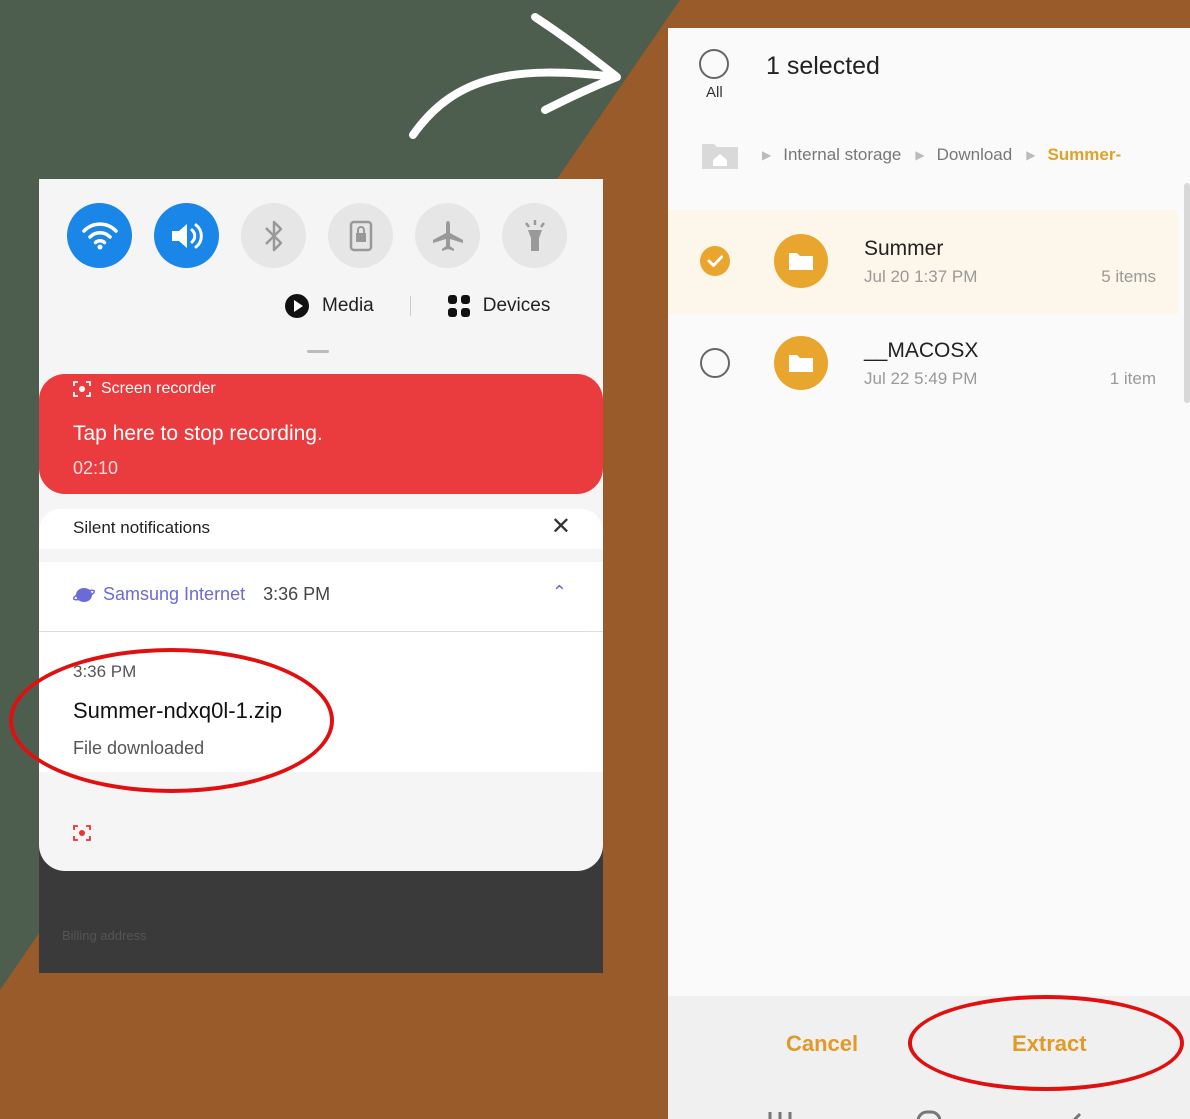 Image resolution: width=1190 pixels, height=1119 pixels. Describe the element at coordinates (1187, 293) in the screenshot. I see `scrollbar` at that location.